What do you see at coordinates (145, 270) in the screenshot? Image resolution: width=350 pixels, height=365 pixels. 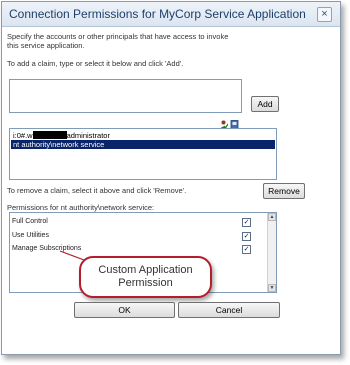 I see `callout-line-1: Custom Application` at bounding box center [145, 270].